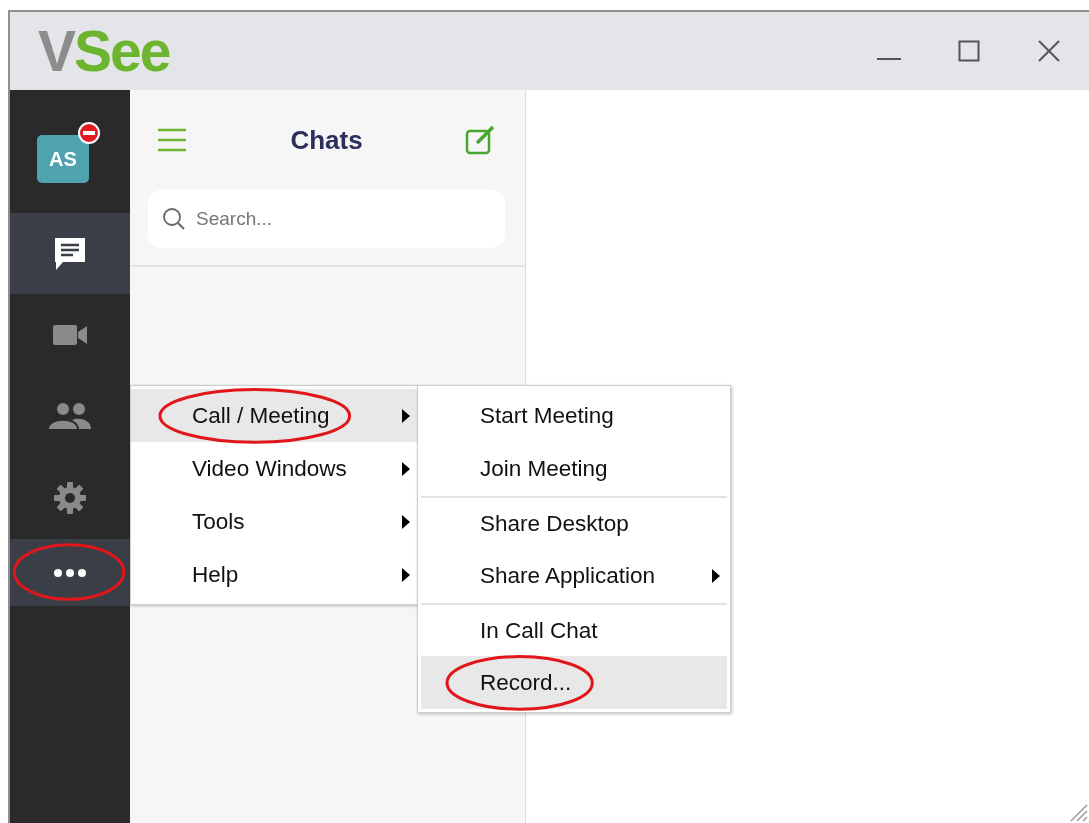 The image size is (1089, 823). Describe the element at coordinates (274, 521) in the screenshot. I see `menu-item: Tools` at that location.